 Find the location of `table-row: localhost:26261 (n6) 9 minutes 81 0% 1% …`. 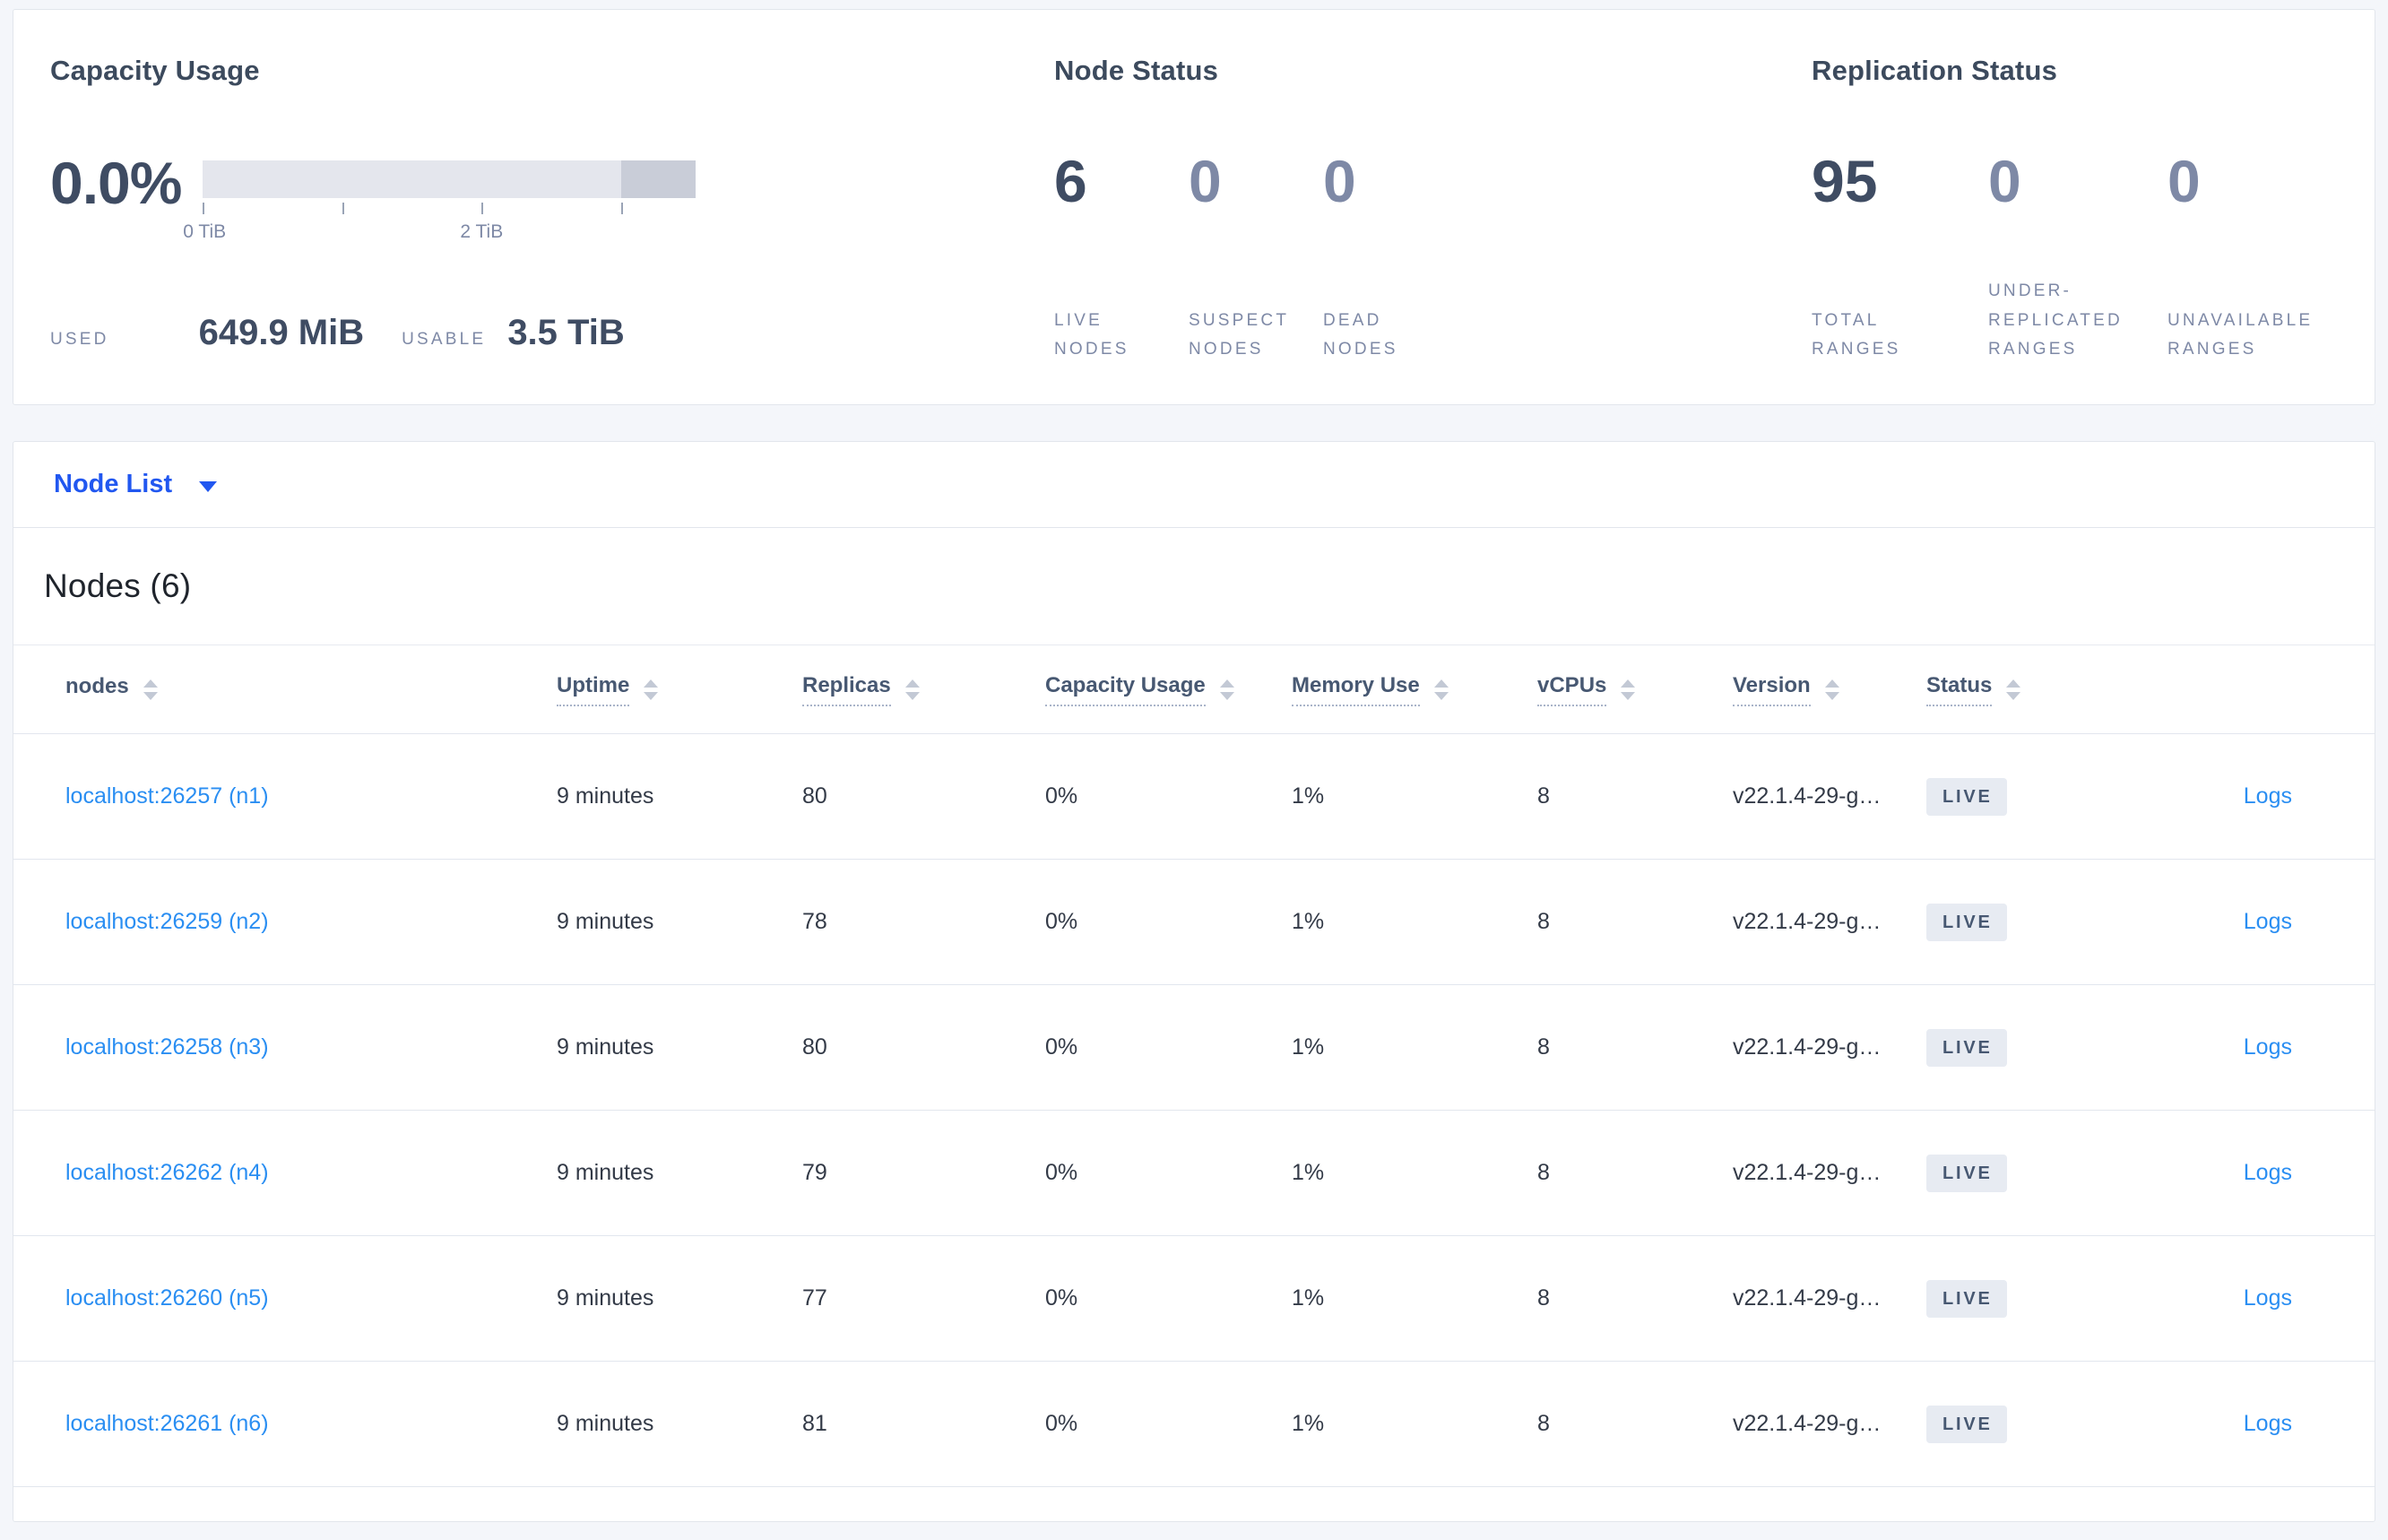

table-row: localhost:26261 (n6) 9 minutes 81 0% 1% … is located at coordinates (1194, 1424).